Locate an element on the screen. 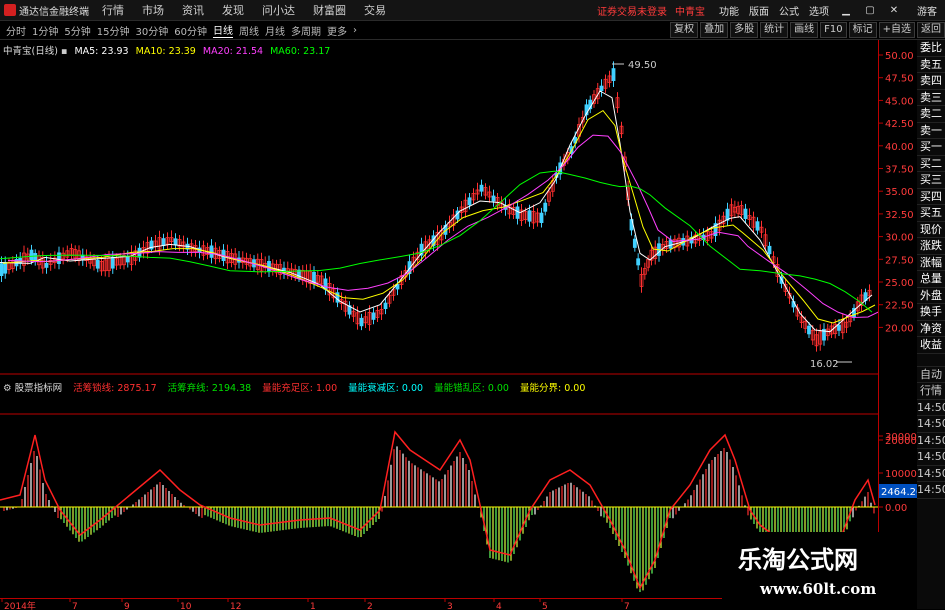  liangneng-shuaijian-value: 0.00 is located at coordinates (412, 388).